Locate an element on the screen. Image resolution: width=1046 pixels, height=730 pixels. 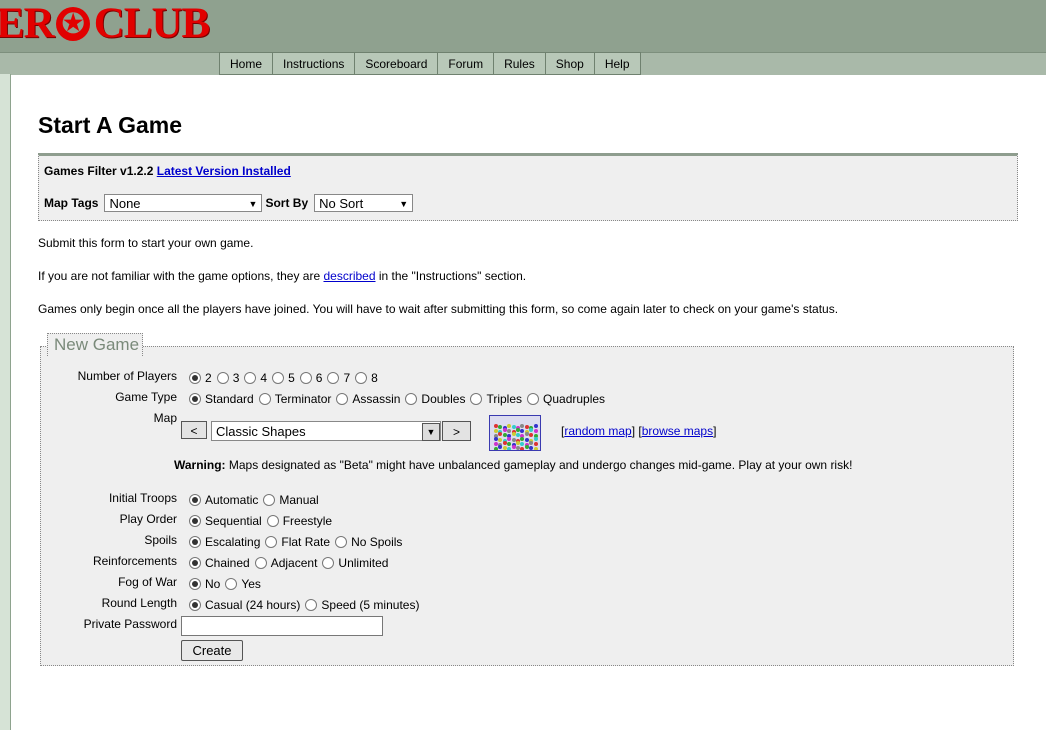
players-option-4: 4 is located at coordinates (253, 378).